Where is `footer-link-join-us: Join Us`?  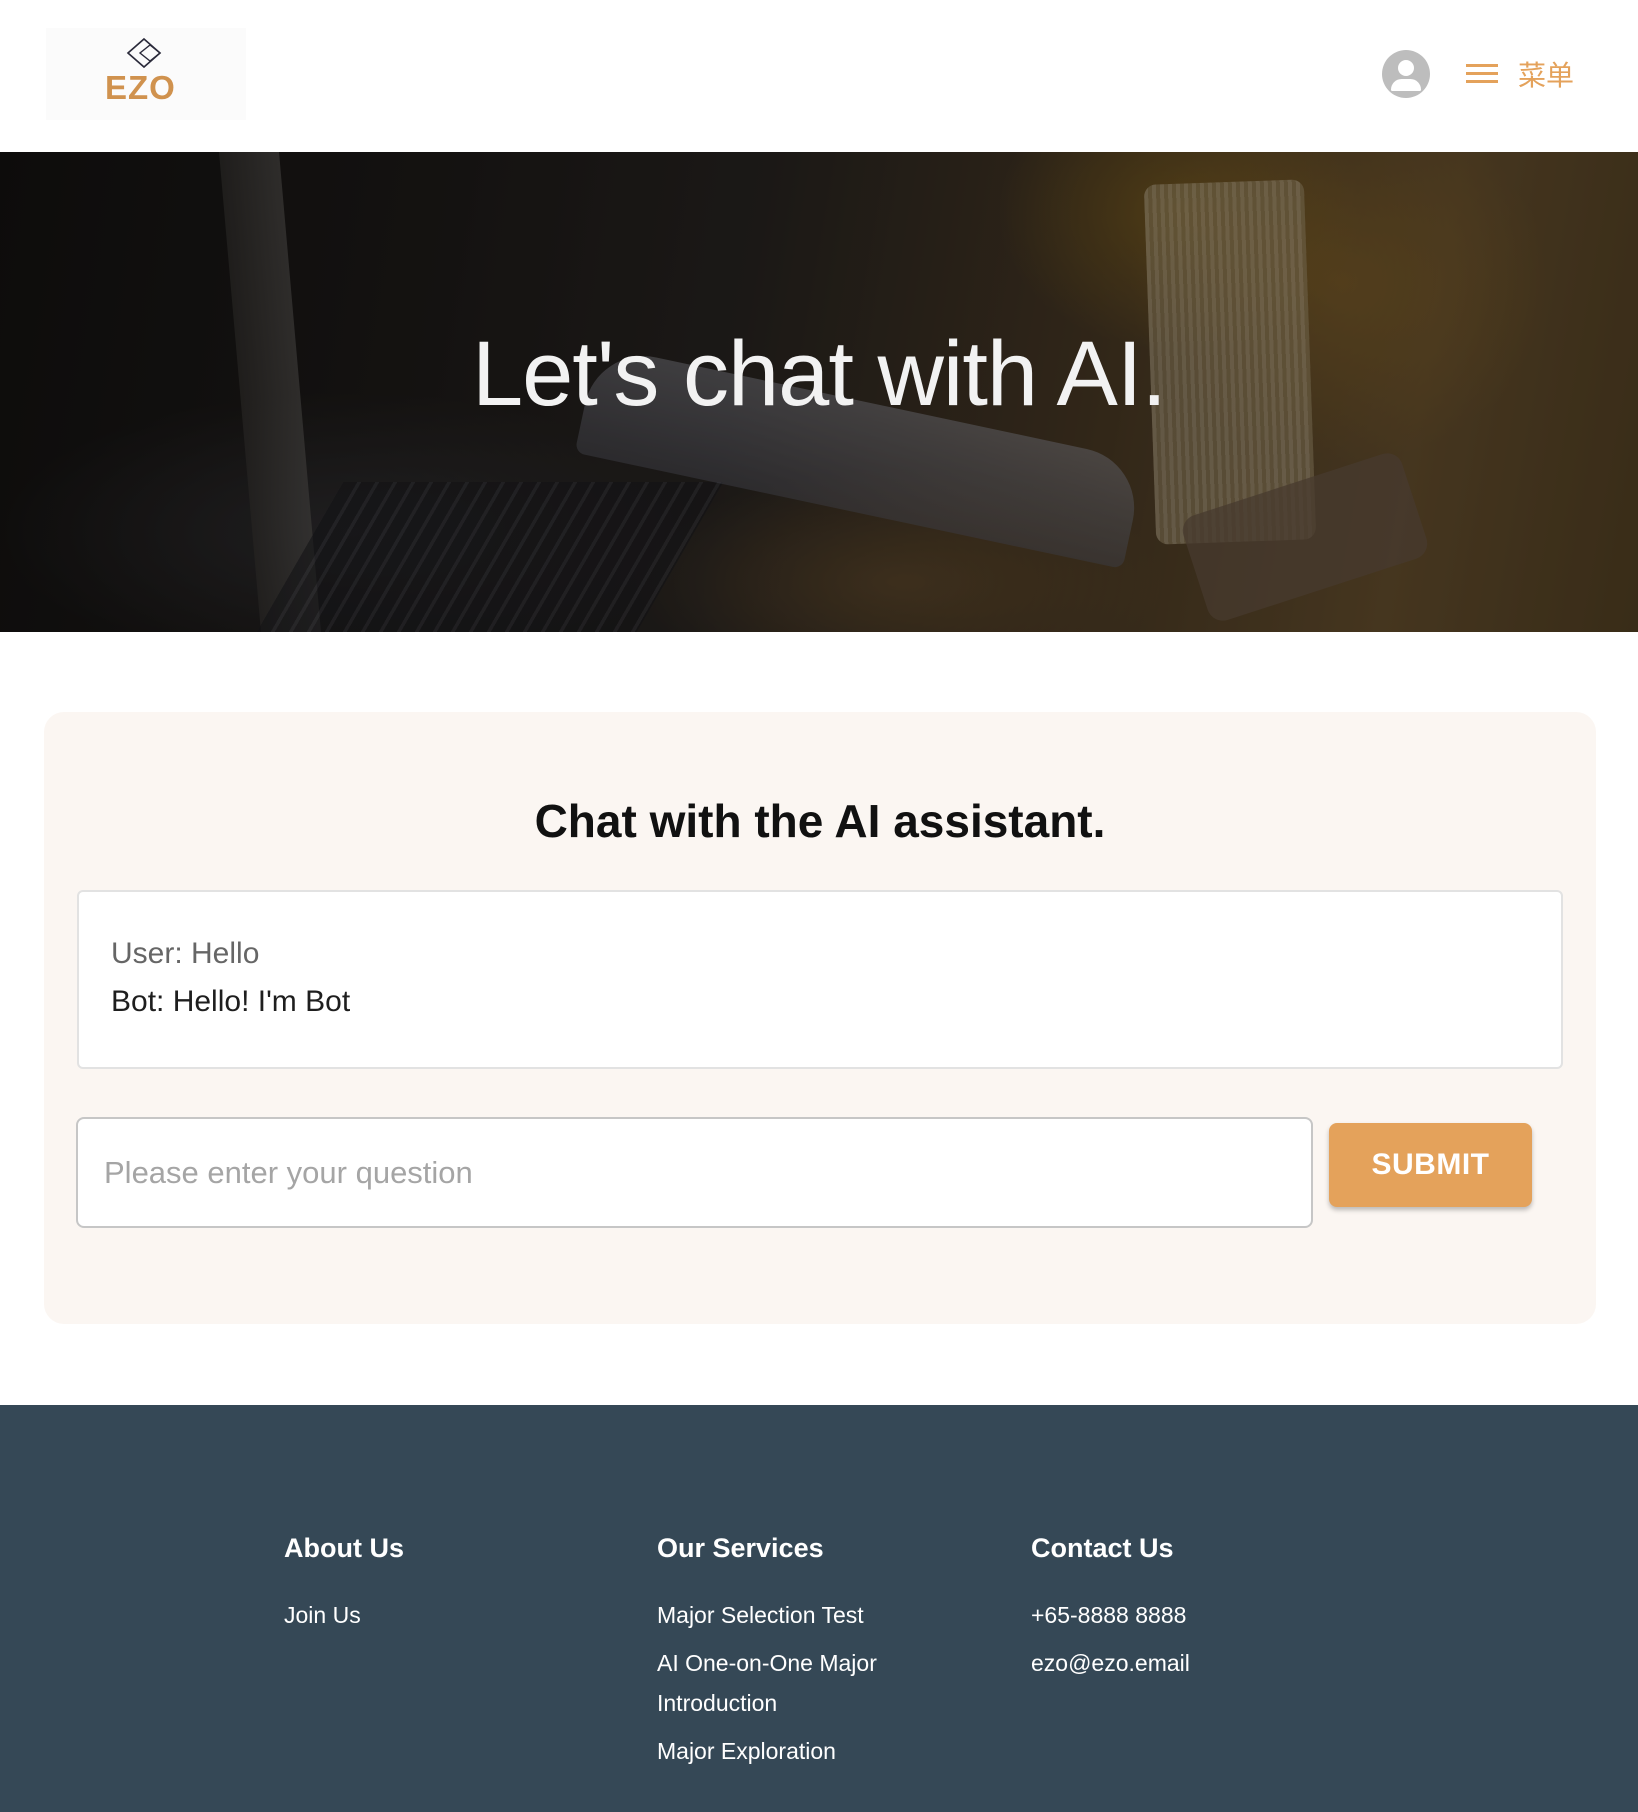
footer-link-join-us: Join Us is located at coordinates (454, 1615).